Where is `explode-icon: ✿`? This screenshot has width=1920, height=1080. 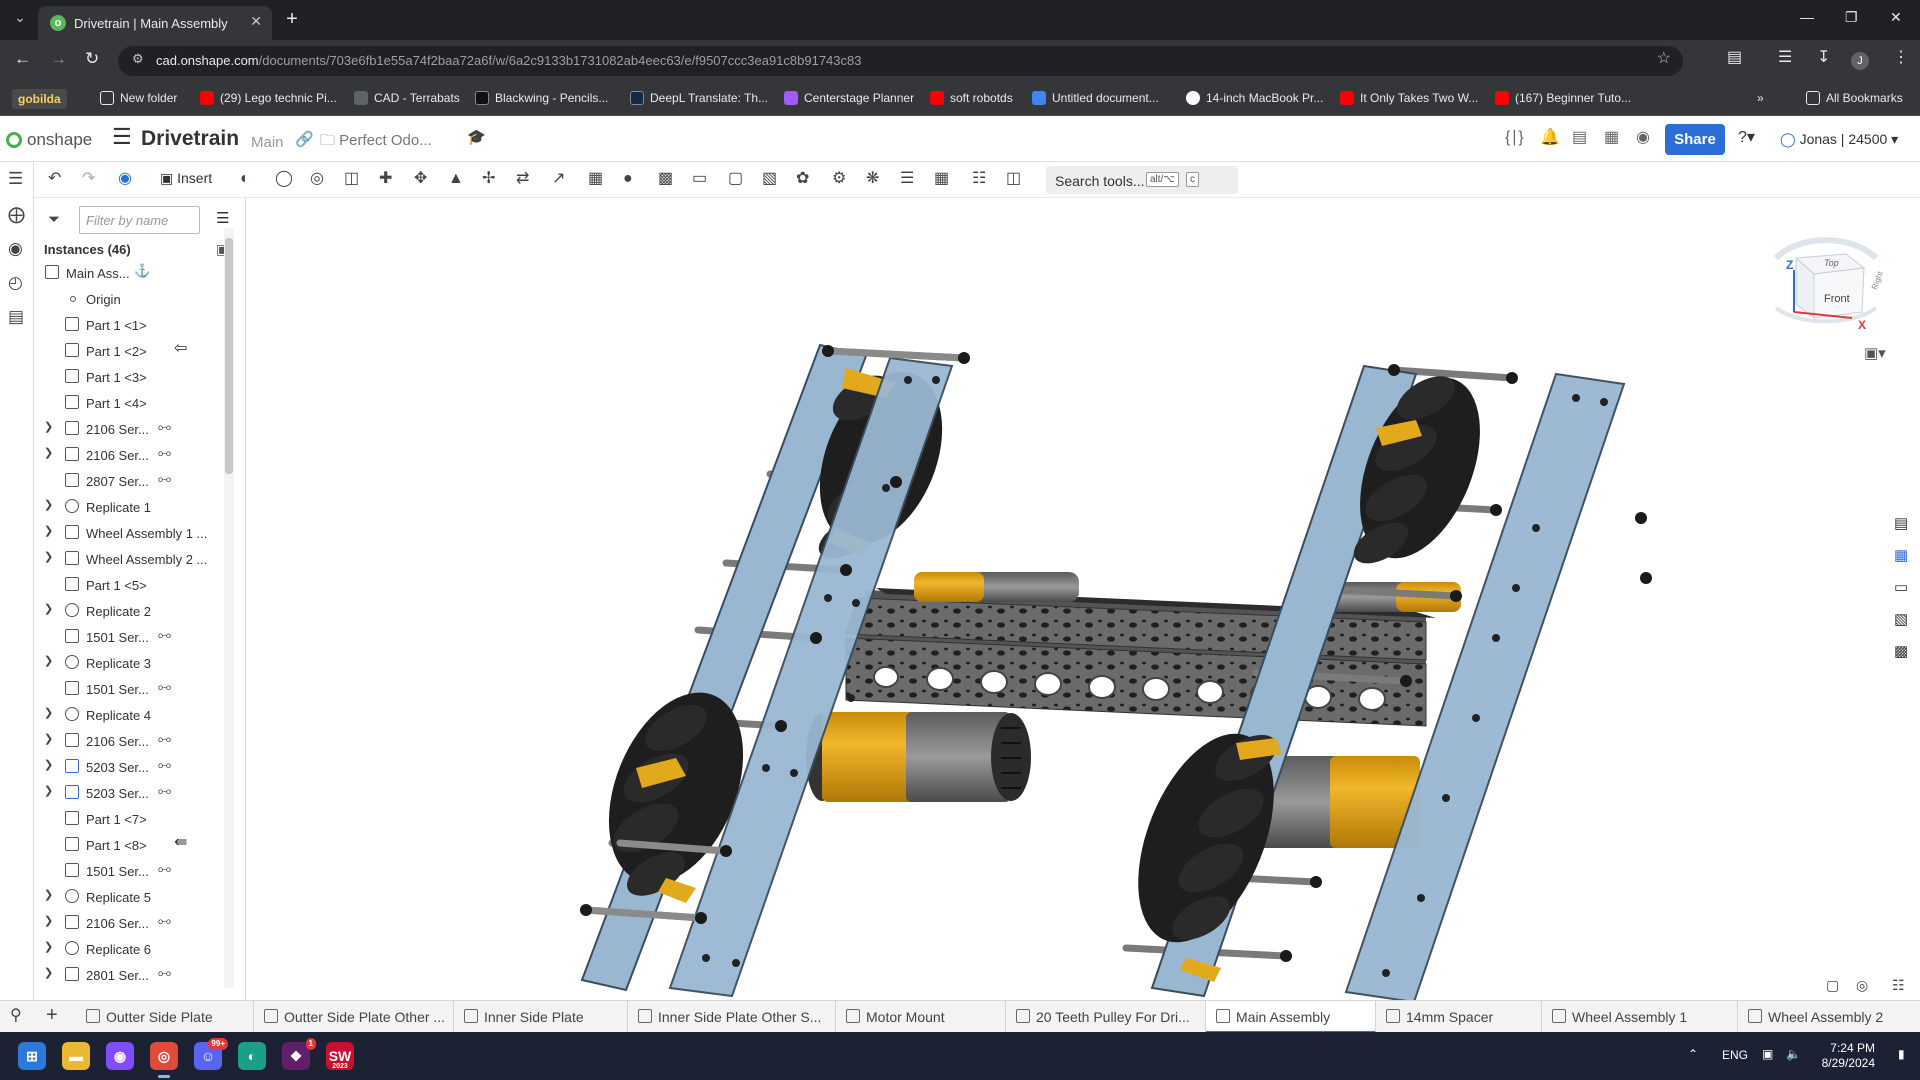 explode-icon: ✿ is located at coordinates (802, 179).